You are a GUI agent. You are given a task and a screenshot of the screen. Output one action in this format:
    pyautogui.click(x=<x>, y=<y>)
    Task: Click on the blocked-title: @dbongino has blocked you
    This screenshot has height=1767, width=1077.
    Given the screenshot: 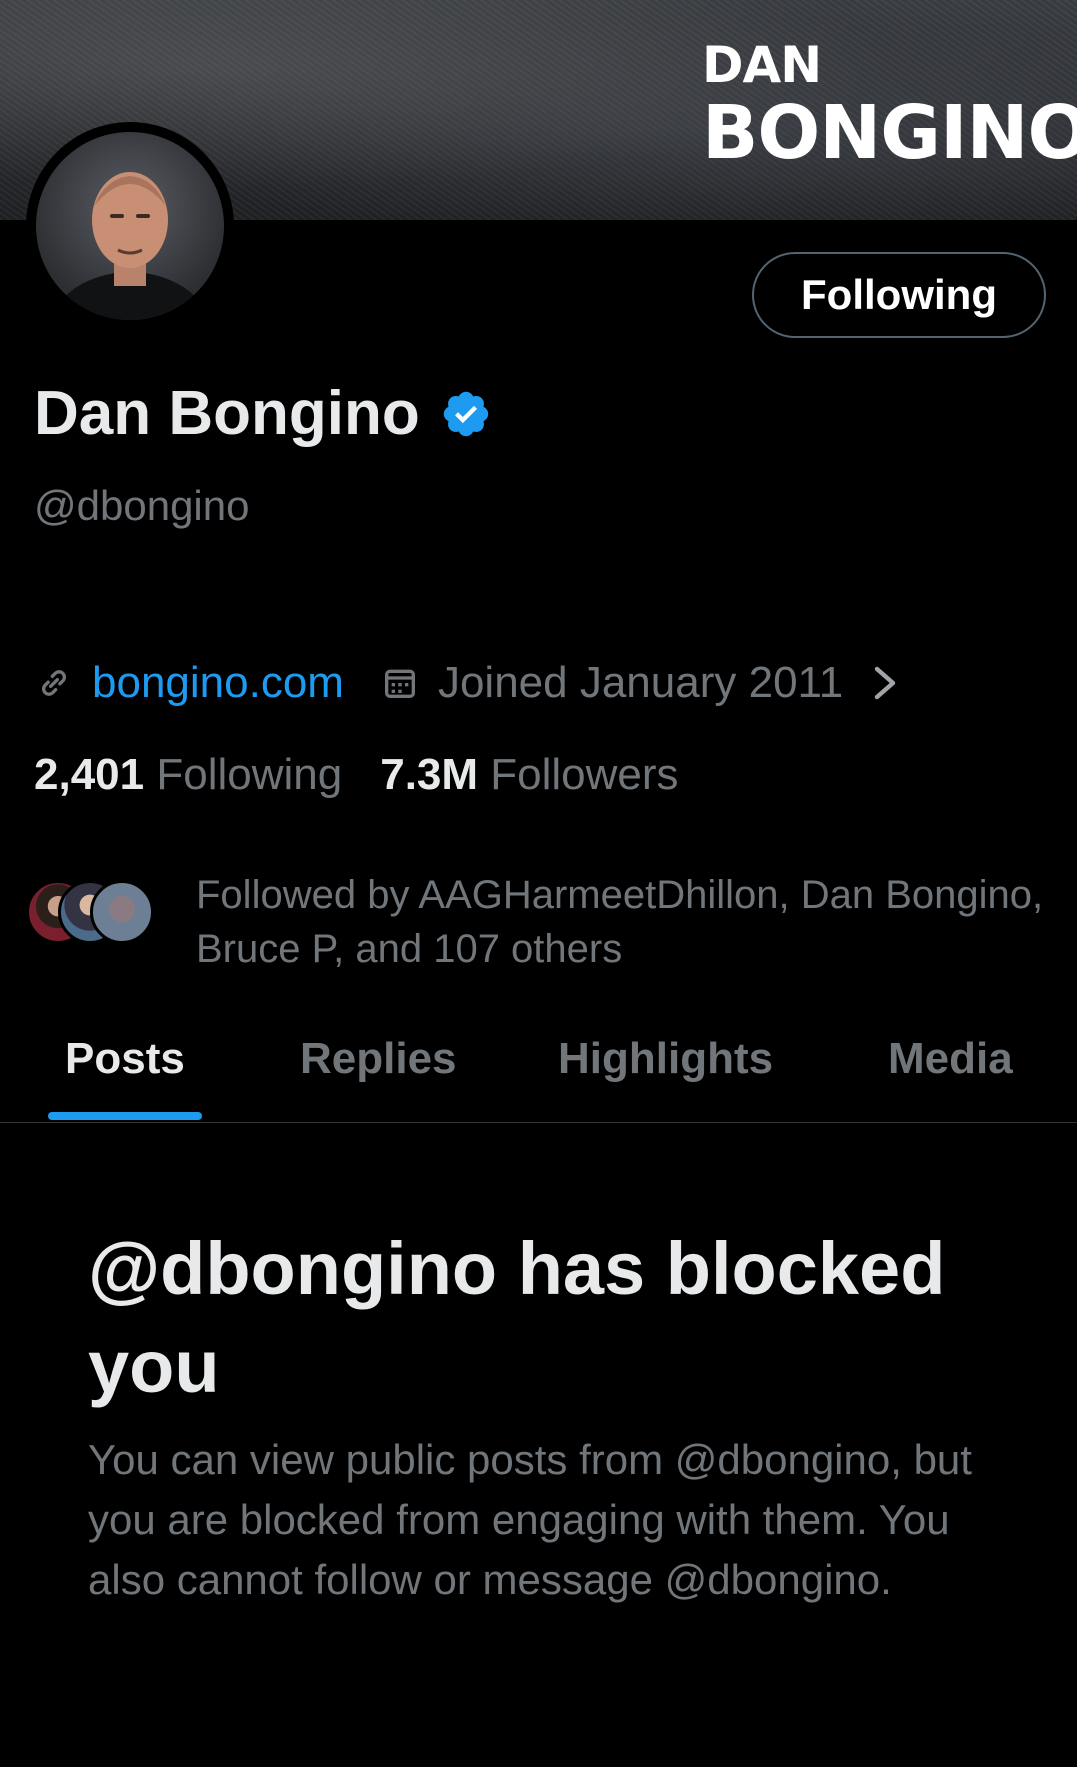 What is the action you would take?
    pyautogui.click(x=517, y=1317)
    